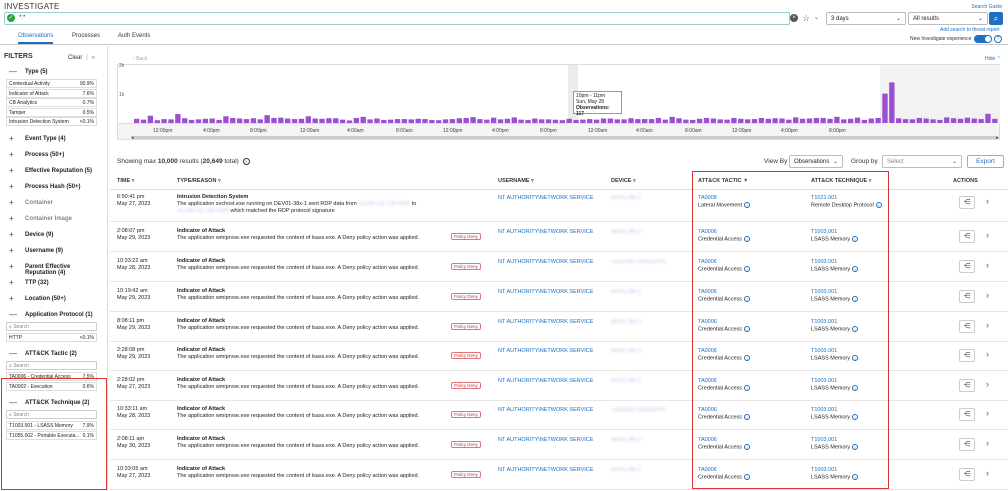 The image size is (1008, 491). Describe the element at coordinates (44, 251) in the screenshot. I see `filter-section-label: Username (9)` at that location.